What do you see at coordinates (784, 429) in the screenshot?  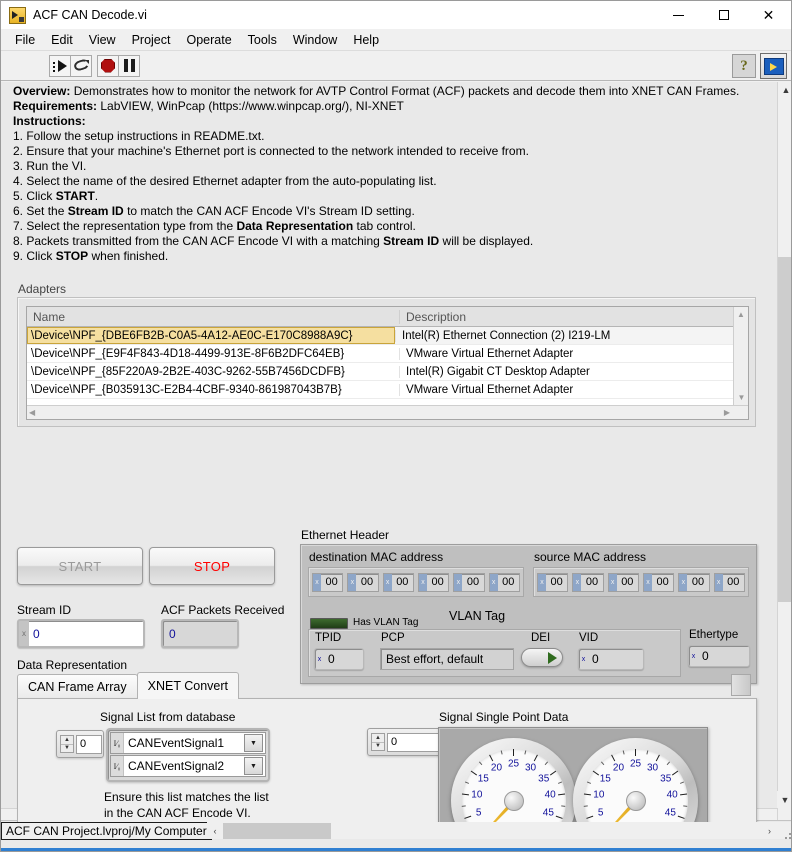 I see `panel-scroll-thumb` at bounding box center [784, 429].